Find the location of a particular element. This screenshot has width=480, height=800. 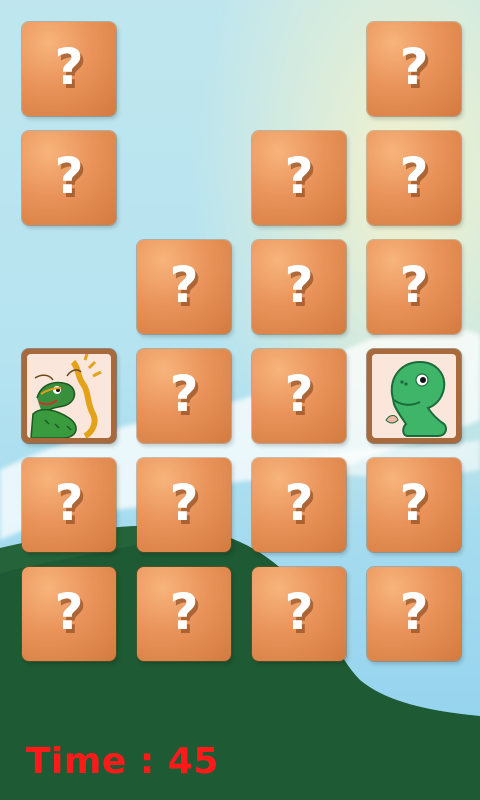

green-dinosaur-icon is located at coordinates (414, 396).